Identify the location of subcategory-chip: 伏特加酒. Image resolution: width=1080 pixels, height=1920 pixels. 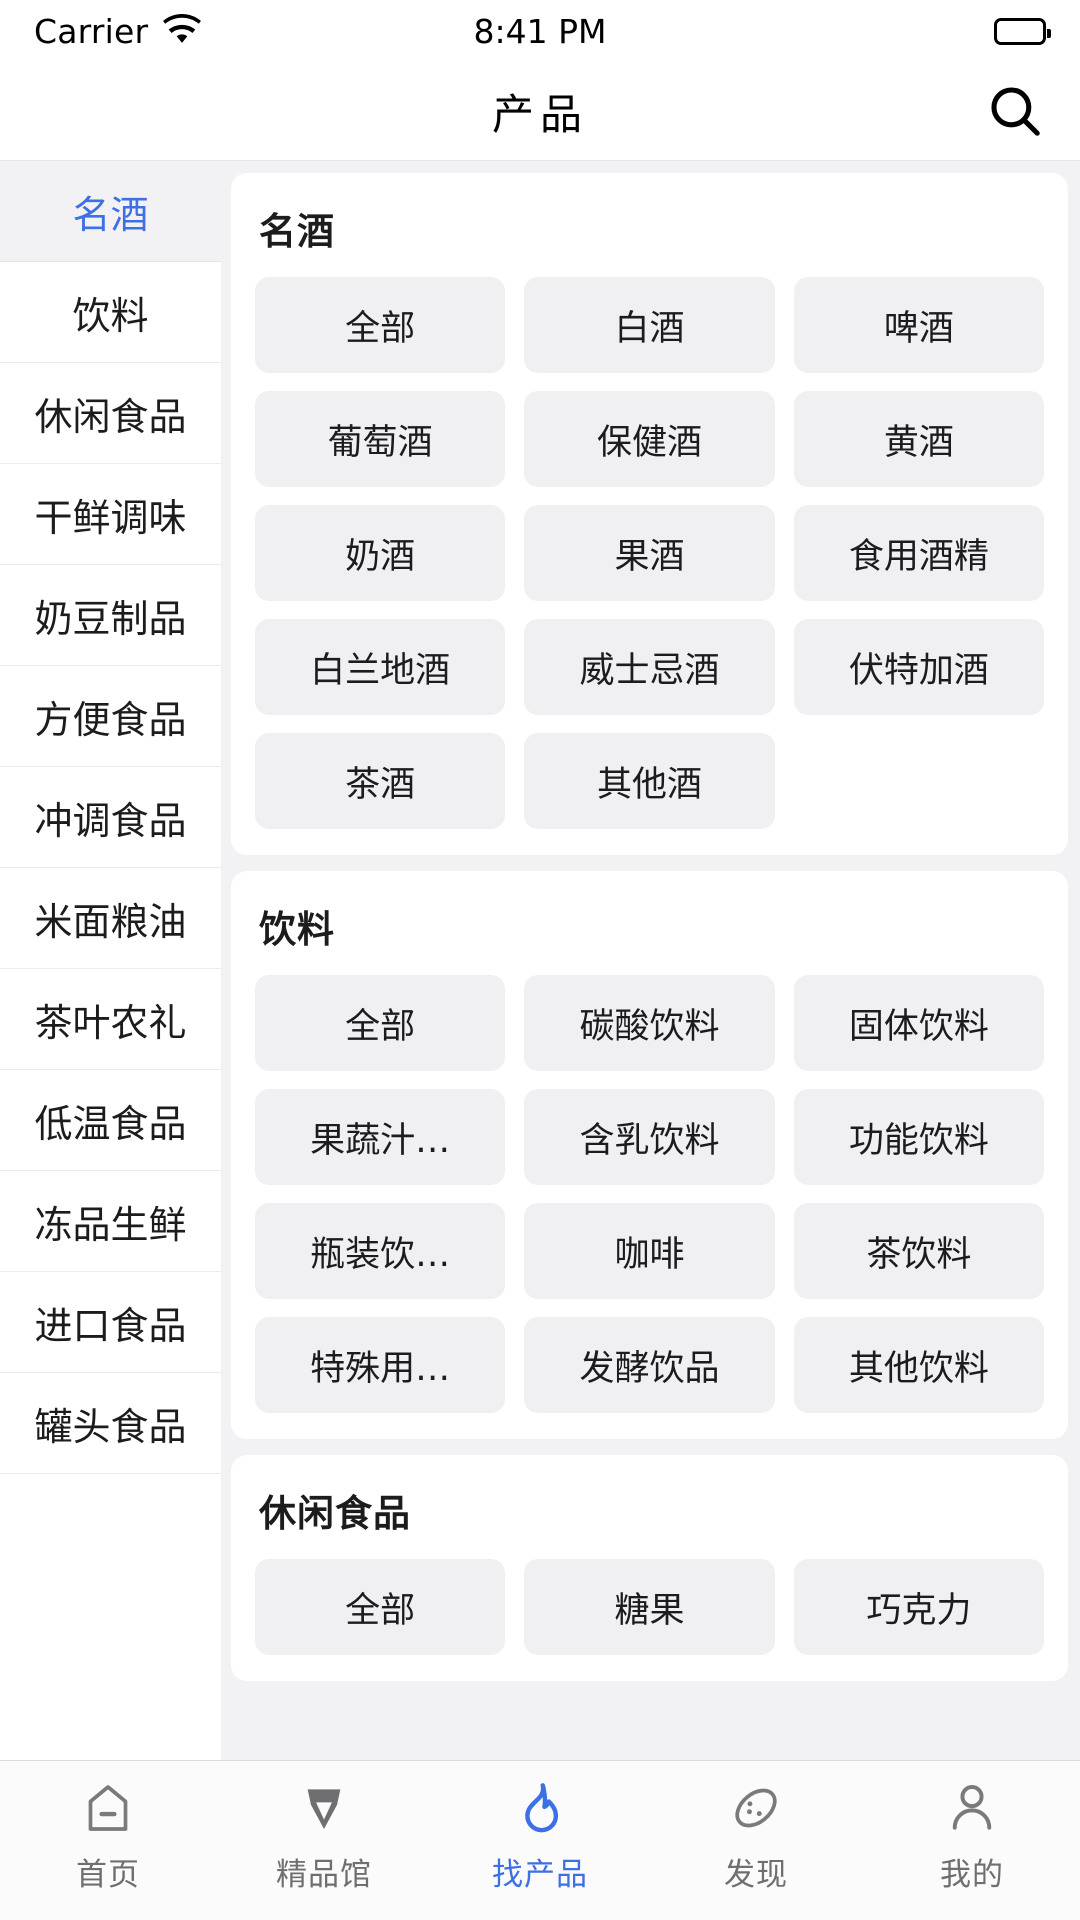
(918, 667).